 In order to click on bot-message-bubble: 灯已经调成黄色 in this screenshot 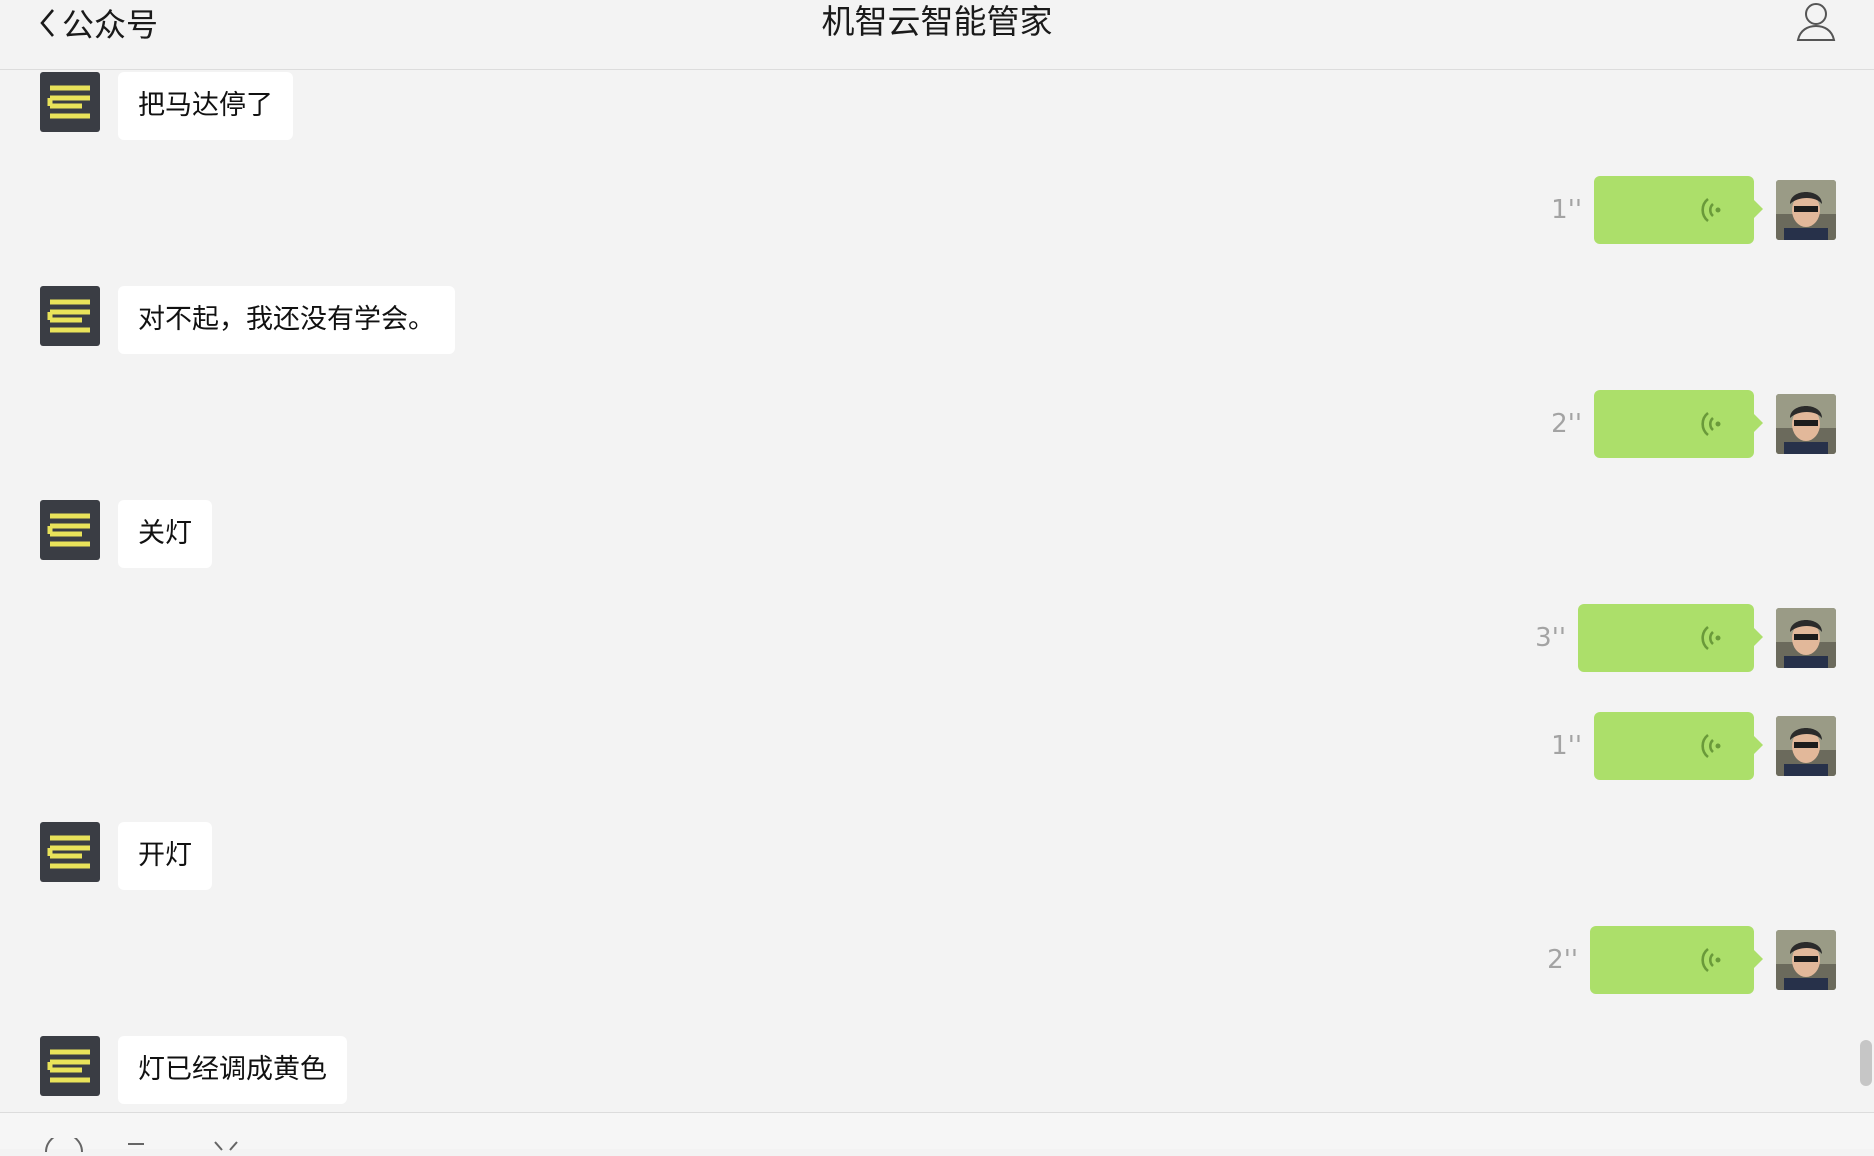, I will do `click(232, 1070)`.